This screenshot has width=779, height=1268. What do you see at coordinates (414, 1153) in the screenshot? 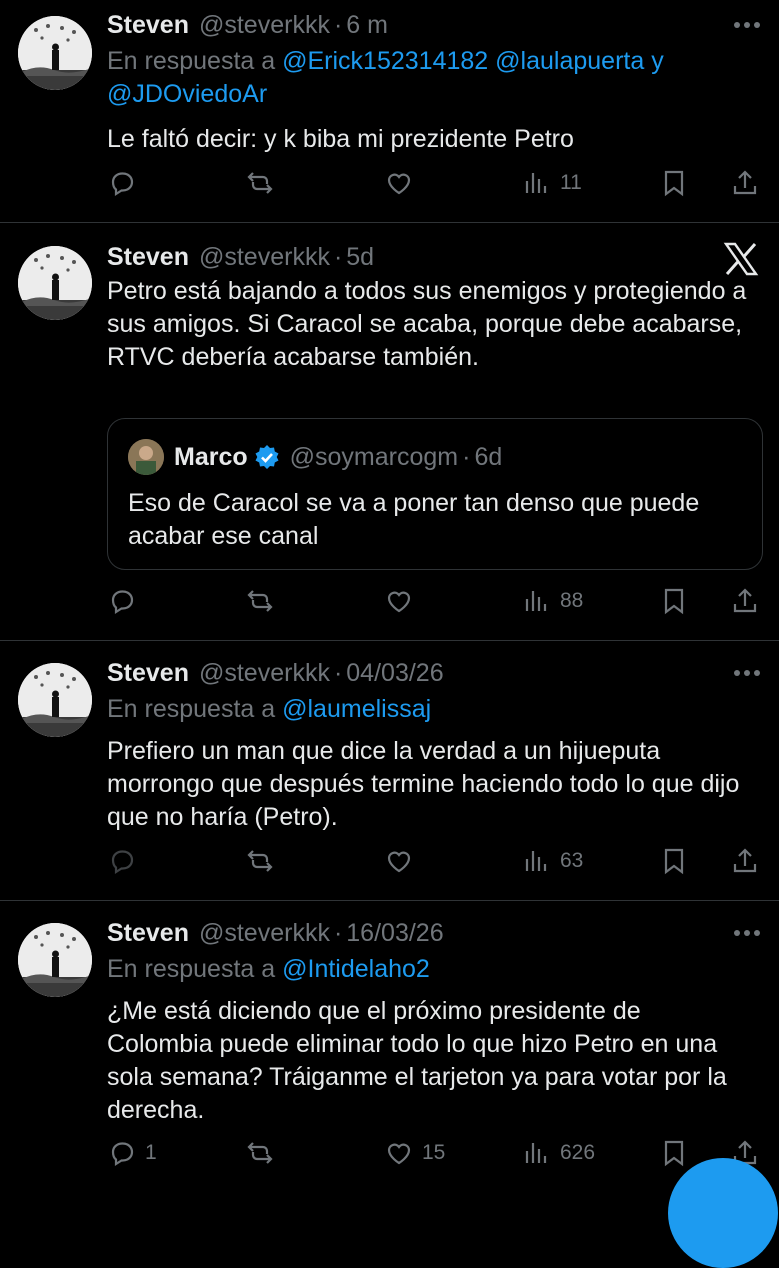
I see `like-button: 15` at bounding box center [414, 1153].